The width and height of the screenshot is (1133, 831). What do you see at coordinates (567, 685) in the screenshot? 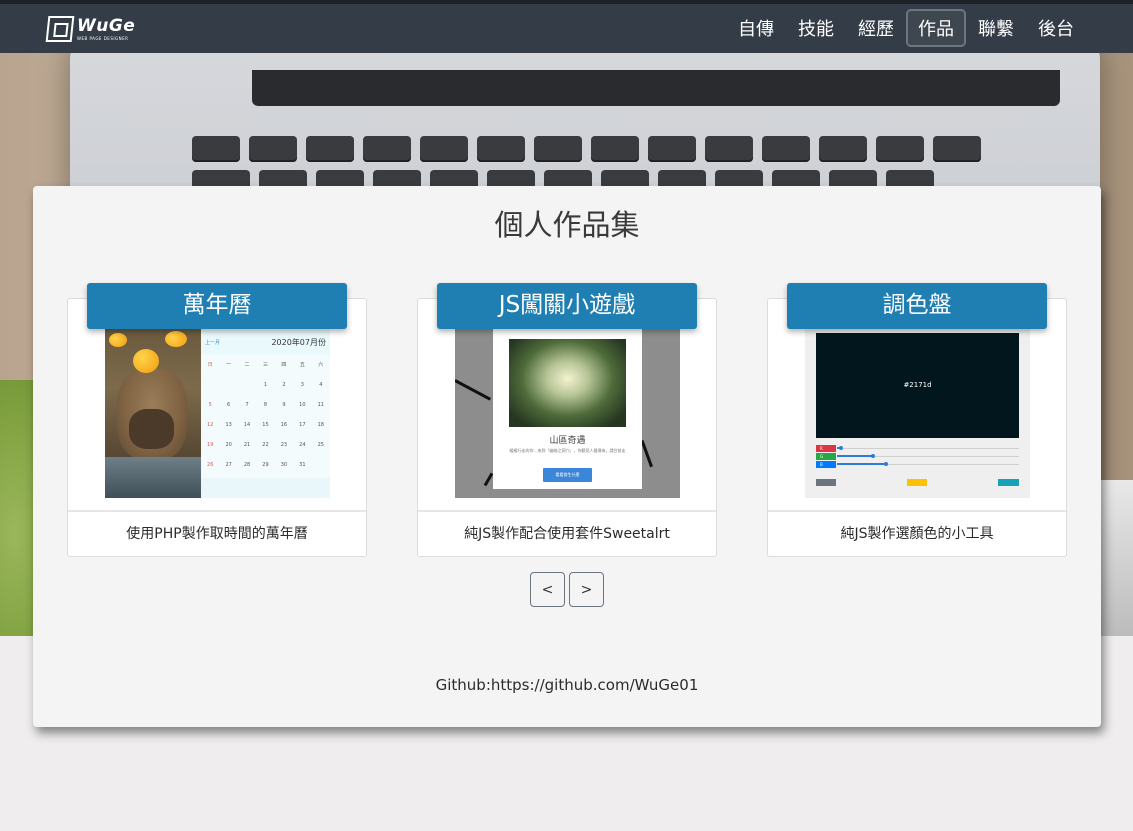
I see `github-link: Github:https://github.com/WuGe01` at bounding box center [567, 685].